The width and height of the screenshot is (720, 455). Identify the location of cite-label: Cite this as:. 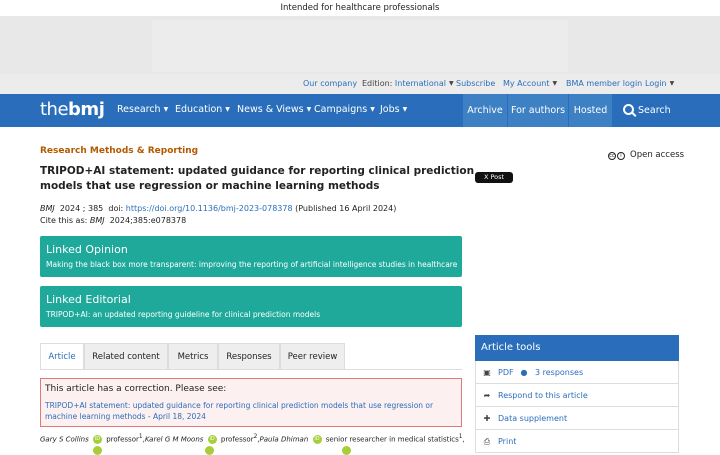
(64, 220).